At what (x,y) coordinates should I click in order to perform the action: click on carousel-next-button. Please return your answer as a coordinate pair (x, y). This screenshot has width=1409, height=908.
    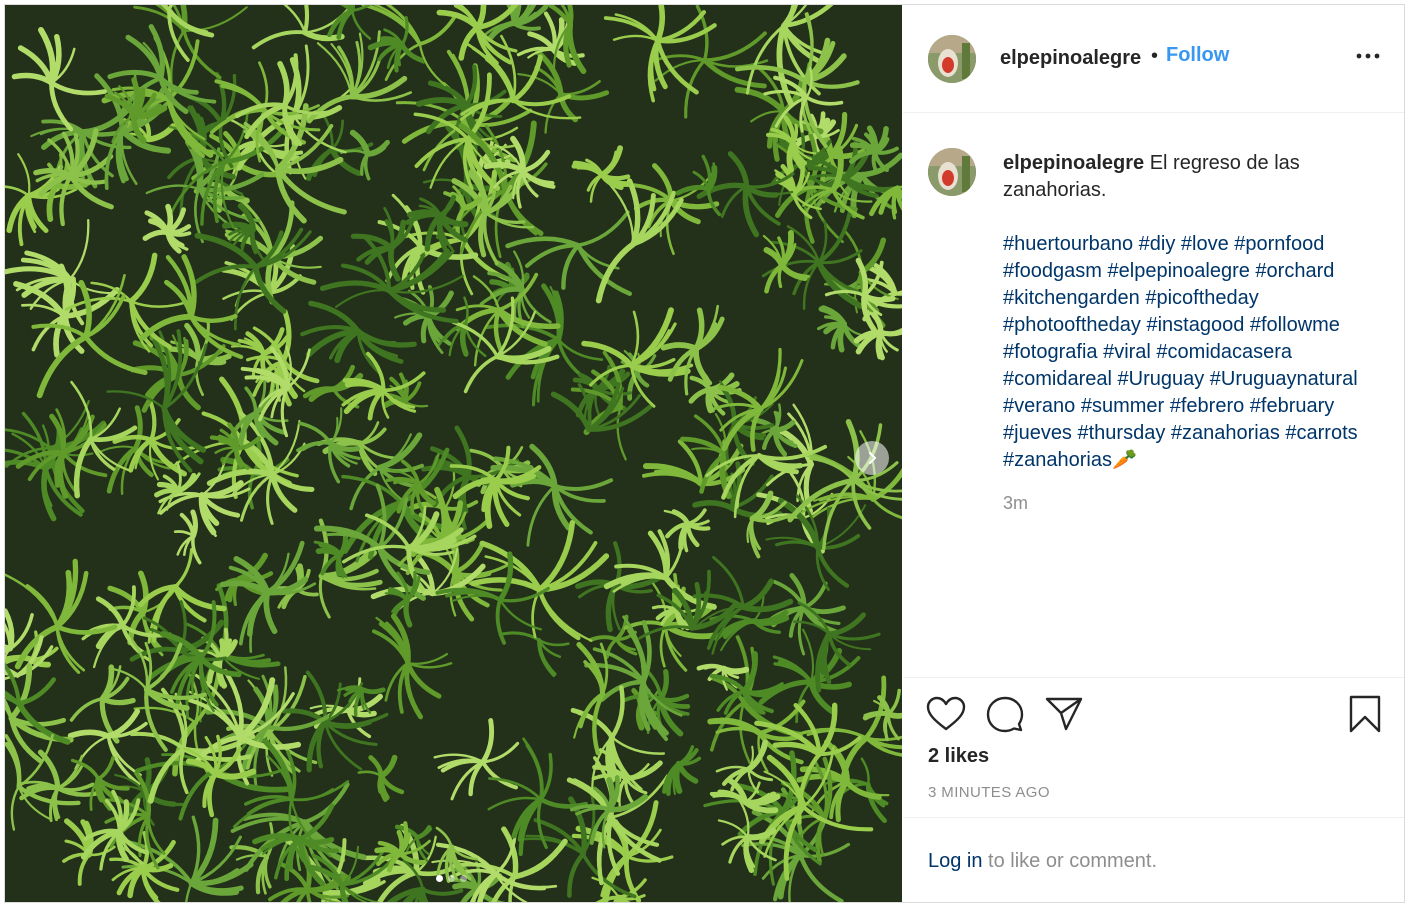
    Looking at the image, I should click on (872, 458).